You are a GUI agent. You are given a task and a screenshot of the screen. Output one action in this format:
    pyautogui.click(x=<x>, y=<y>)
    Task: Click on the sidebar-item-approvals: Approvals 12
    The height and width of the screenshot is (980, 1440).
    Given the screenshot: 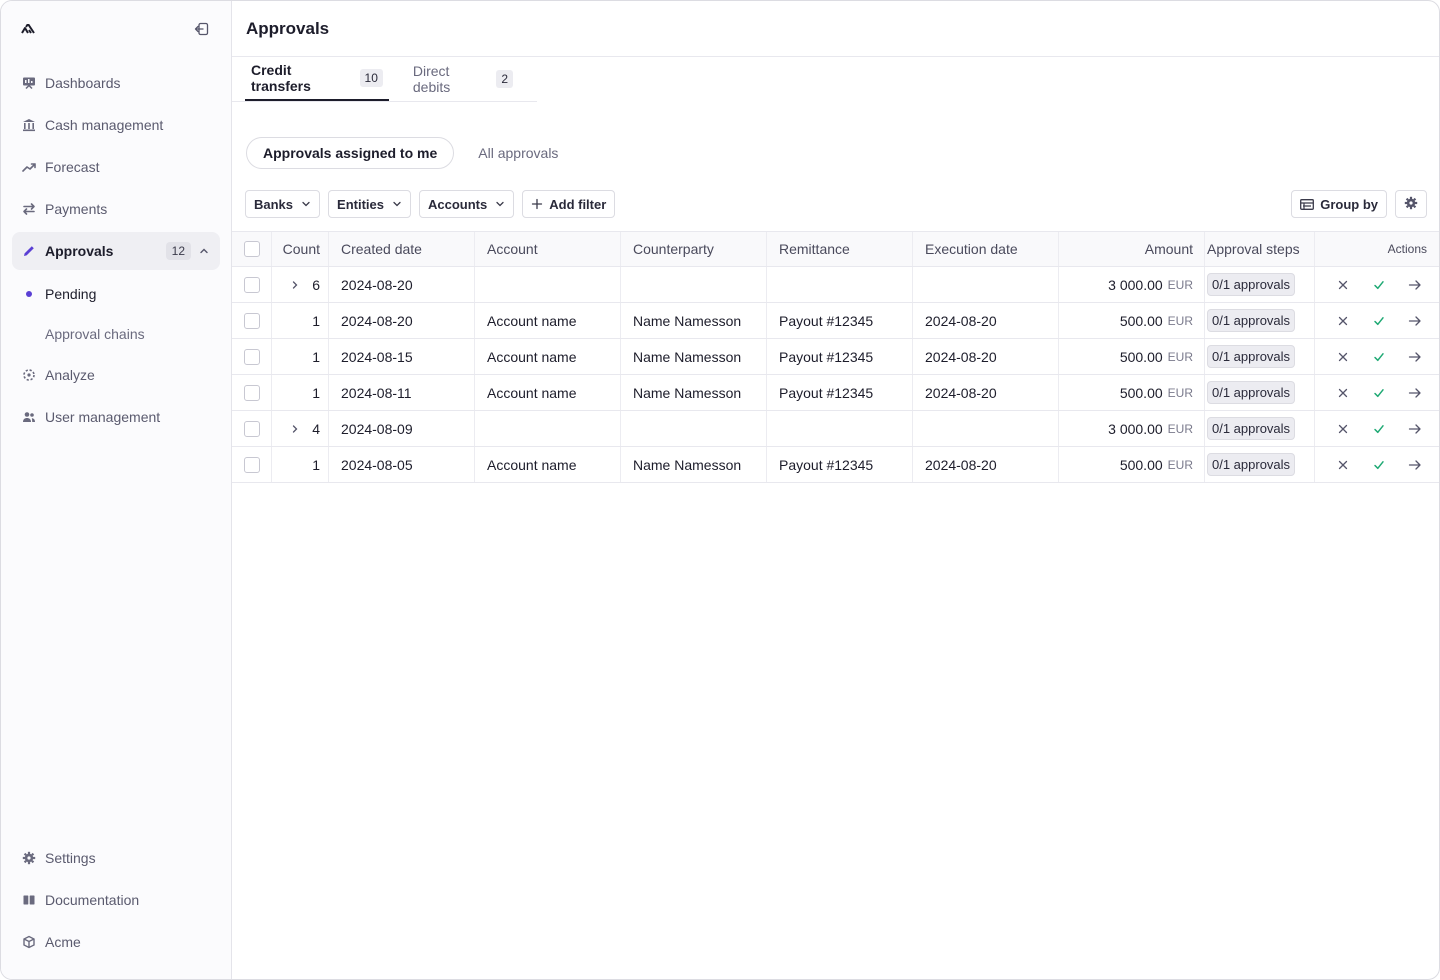 What is the action you would take?
    pyautogui.click(x=116, y=251)
    